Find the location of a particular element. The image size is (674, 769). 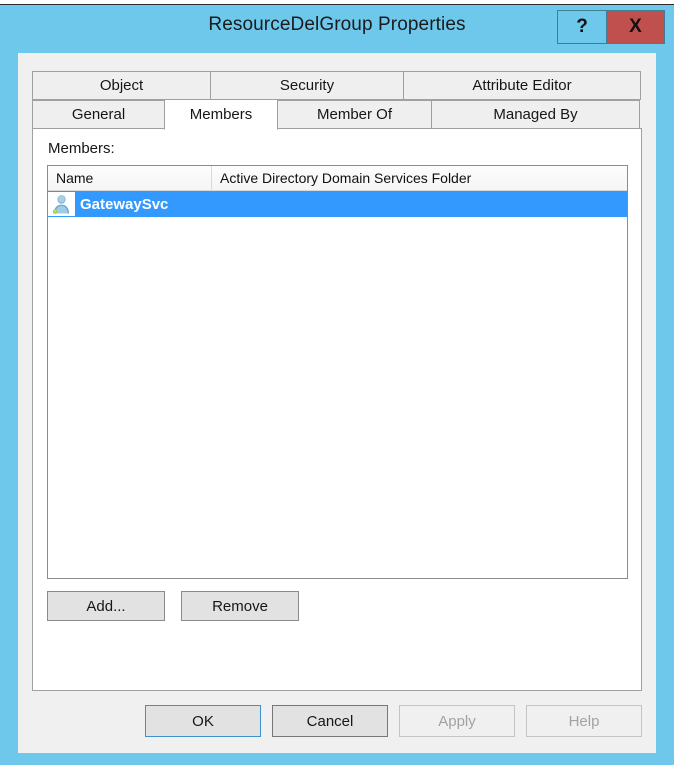

tab-general: General is located at coordinates (98, 114).